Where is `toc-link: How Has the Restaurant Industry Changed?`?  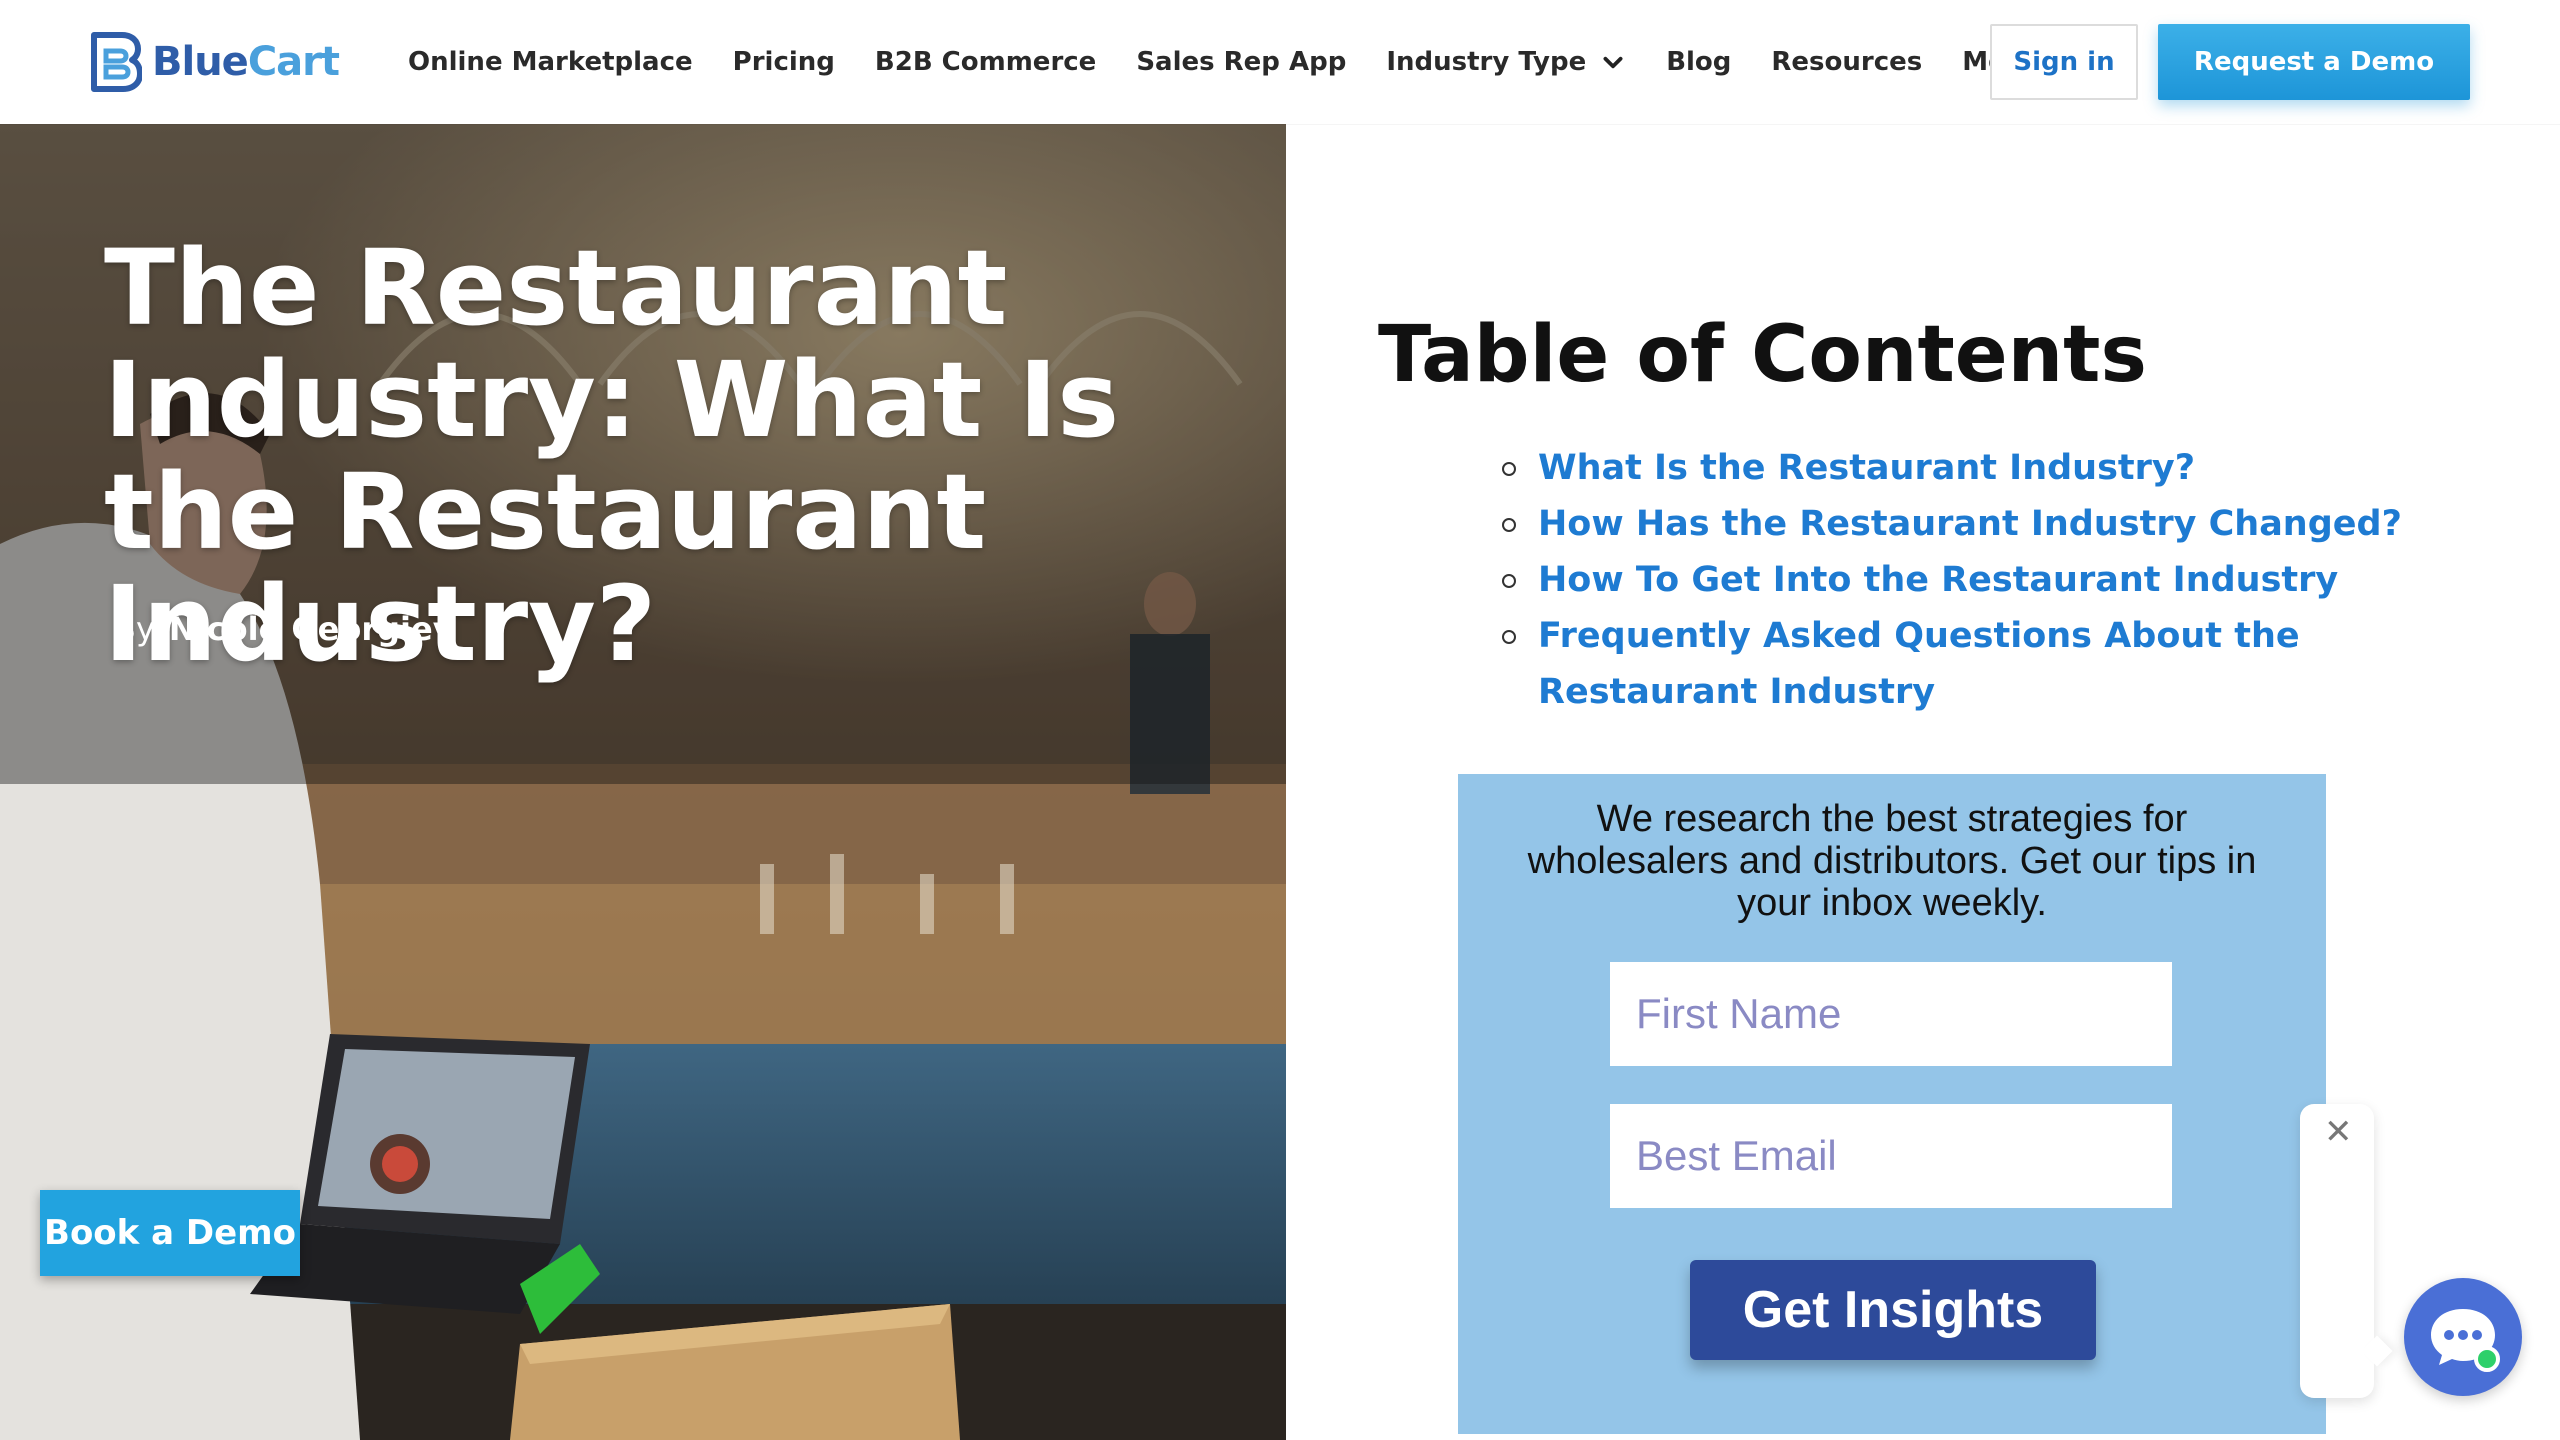
toc-link: How Has the Restaurant Industry Changed? is located at coordinates (1970, 524).